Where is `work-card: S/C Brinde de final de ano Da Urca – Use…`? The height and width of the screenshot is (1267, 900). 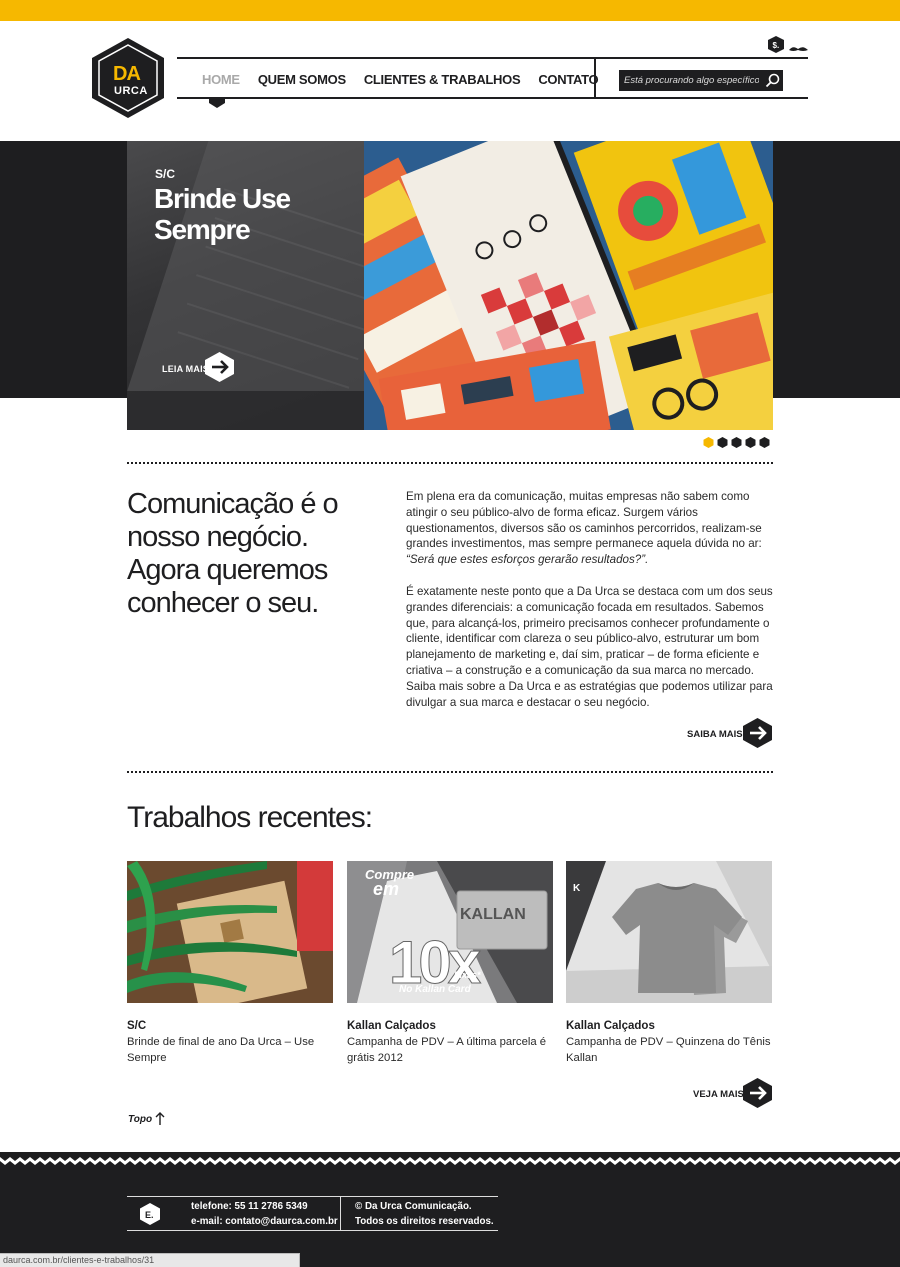
work-card: S/C Brinde de final de ano Da Urca – Use… is located at coordinates (230, 963).